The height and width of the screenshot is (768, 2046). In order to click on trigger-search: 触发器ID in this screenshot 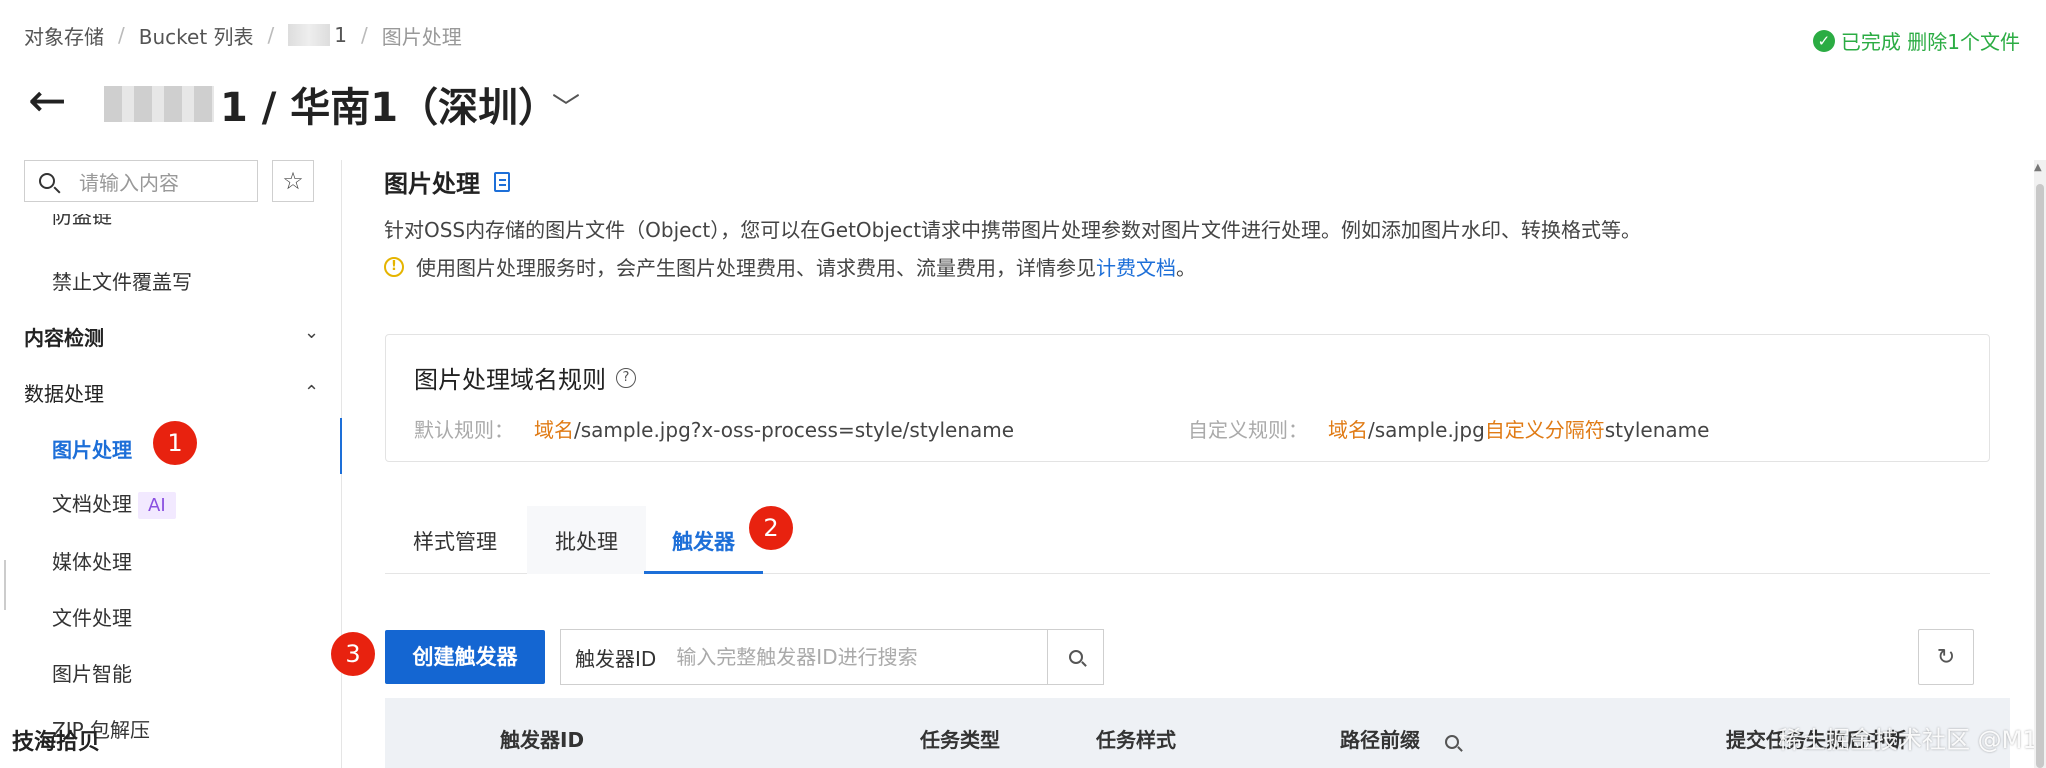, I will do `click(832, 657)`.